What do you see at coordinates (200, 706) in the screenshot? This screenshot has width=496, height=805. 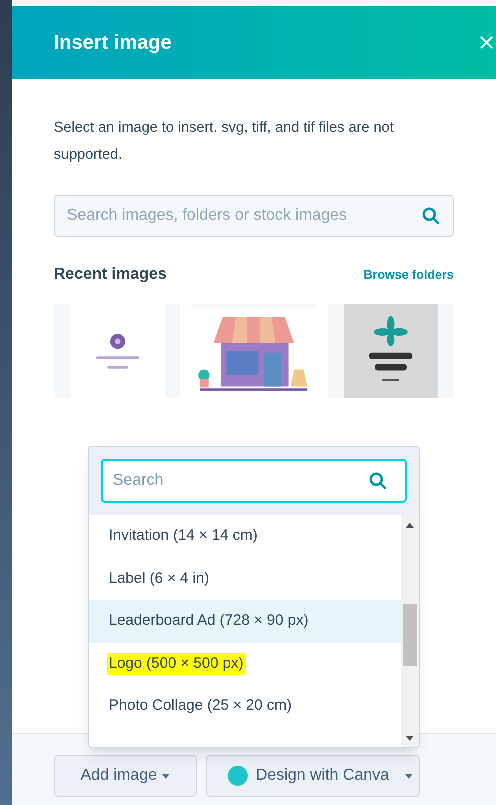 I see `item-label: Photo Collage (25 × 20 cm)` at bounding box center [200, 706].